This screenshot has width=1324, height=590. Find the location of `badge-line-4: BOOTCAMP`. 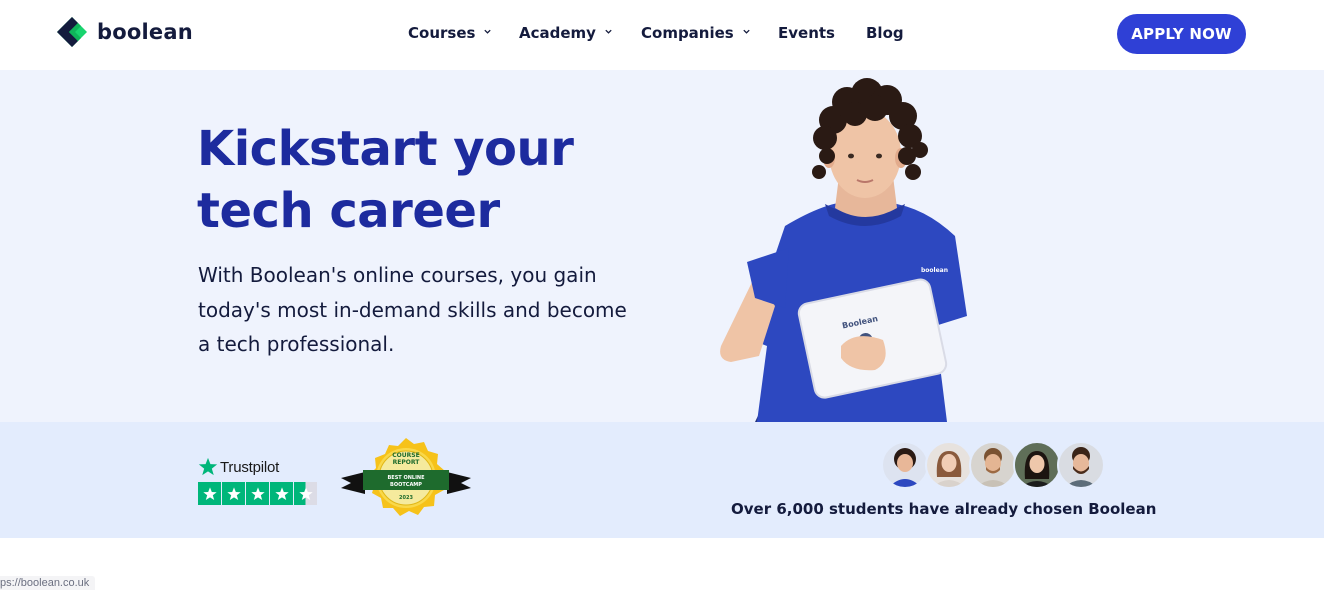

badge-line-4: BOOTCAMP is located at coordinates (406, 485).